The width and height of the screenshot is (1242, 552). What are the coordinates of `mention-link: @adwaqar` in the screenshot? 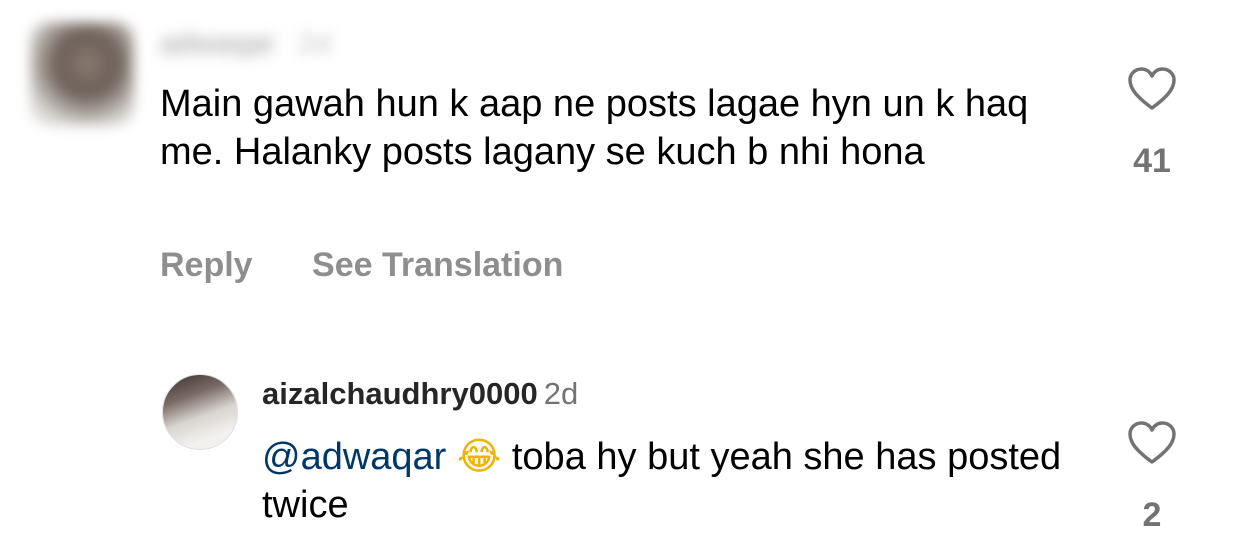 It's located at (354, 457).